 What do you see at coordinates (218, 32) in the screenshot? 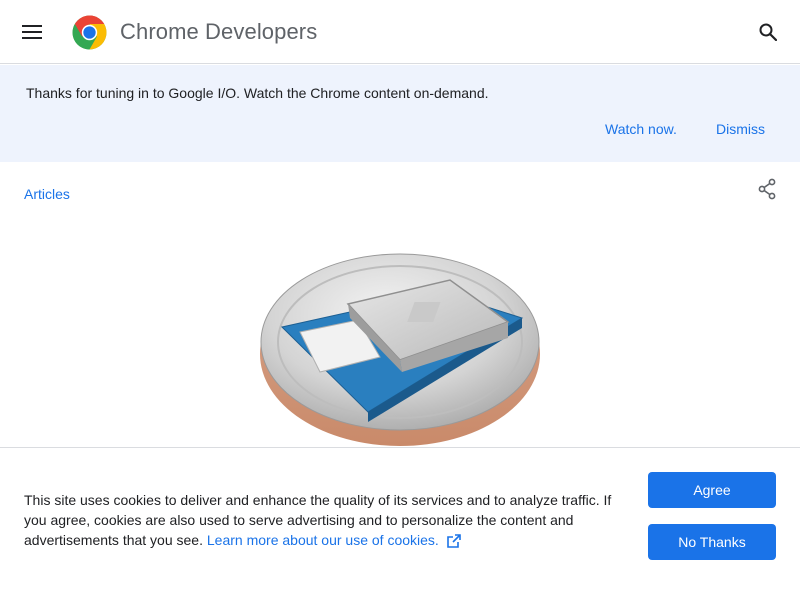
I see `site-title: Chrome Developers` at bounding box center [218, 32].